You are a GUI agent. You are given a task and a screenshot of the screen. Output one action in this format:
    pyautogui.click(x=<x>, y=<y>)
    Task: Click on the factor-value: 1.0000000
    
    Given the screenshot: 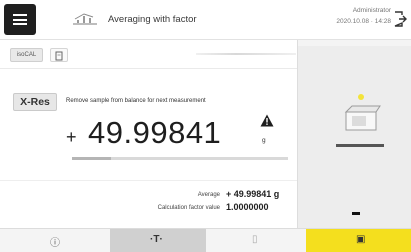 What is the action you would take?
    pyautogui.click(x=247, y=207)
    